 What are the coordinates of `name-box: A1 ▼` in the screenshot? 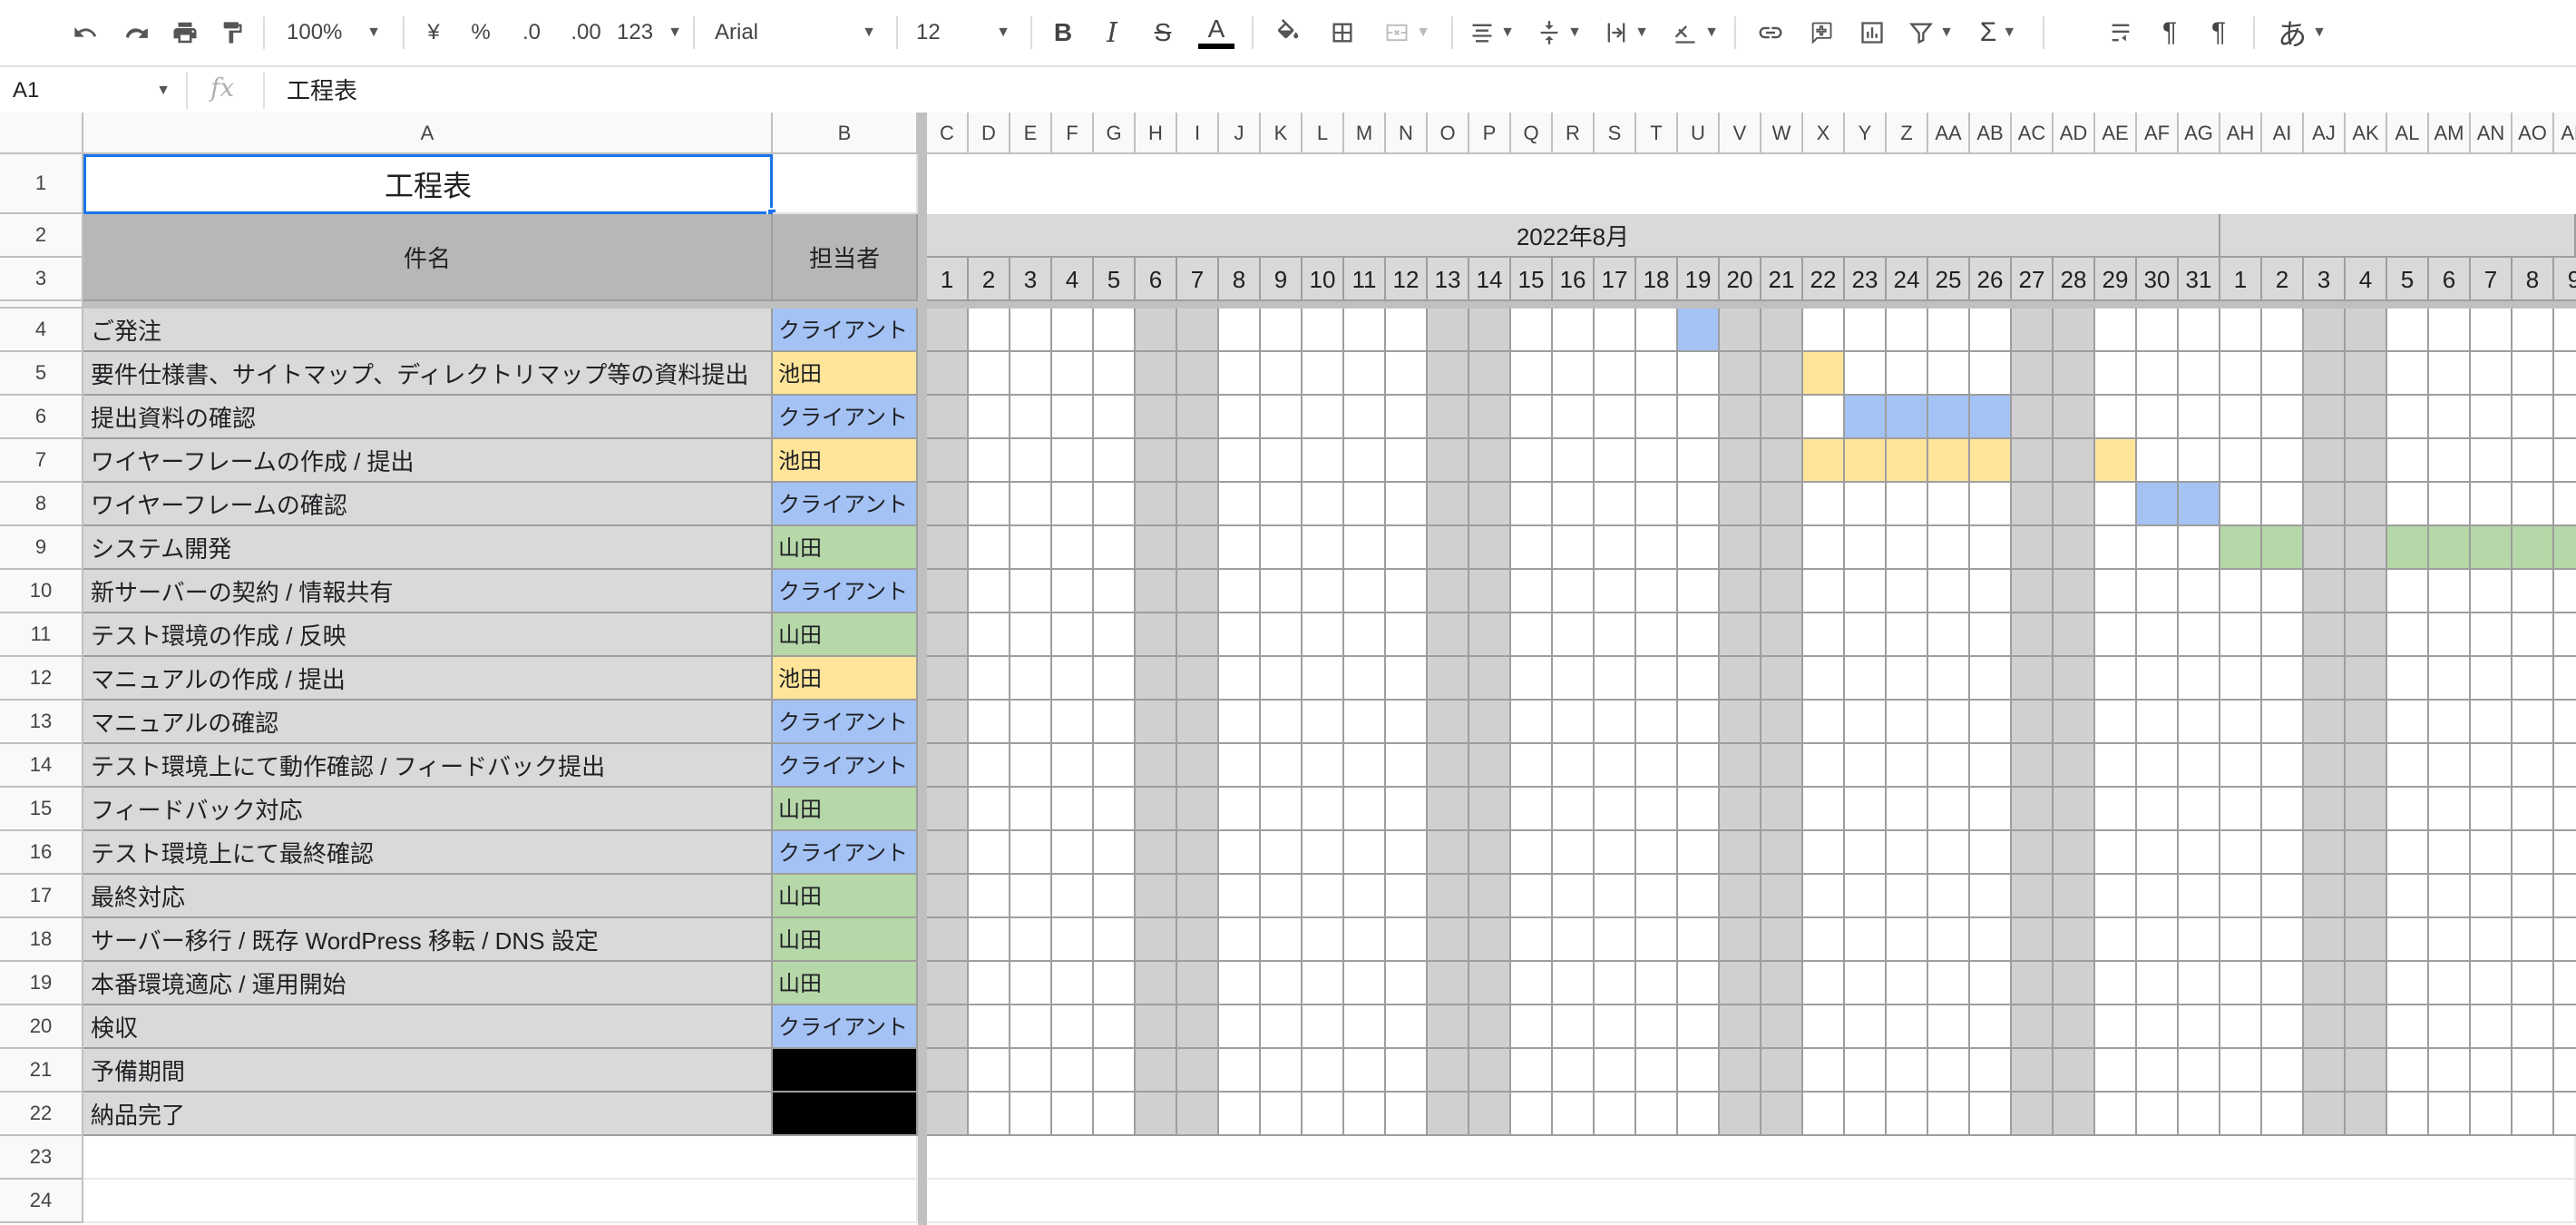 It's located at (94, 90).